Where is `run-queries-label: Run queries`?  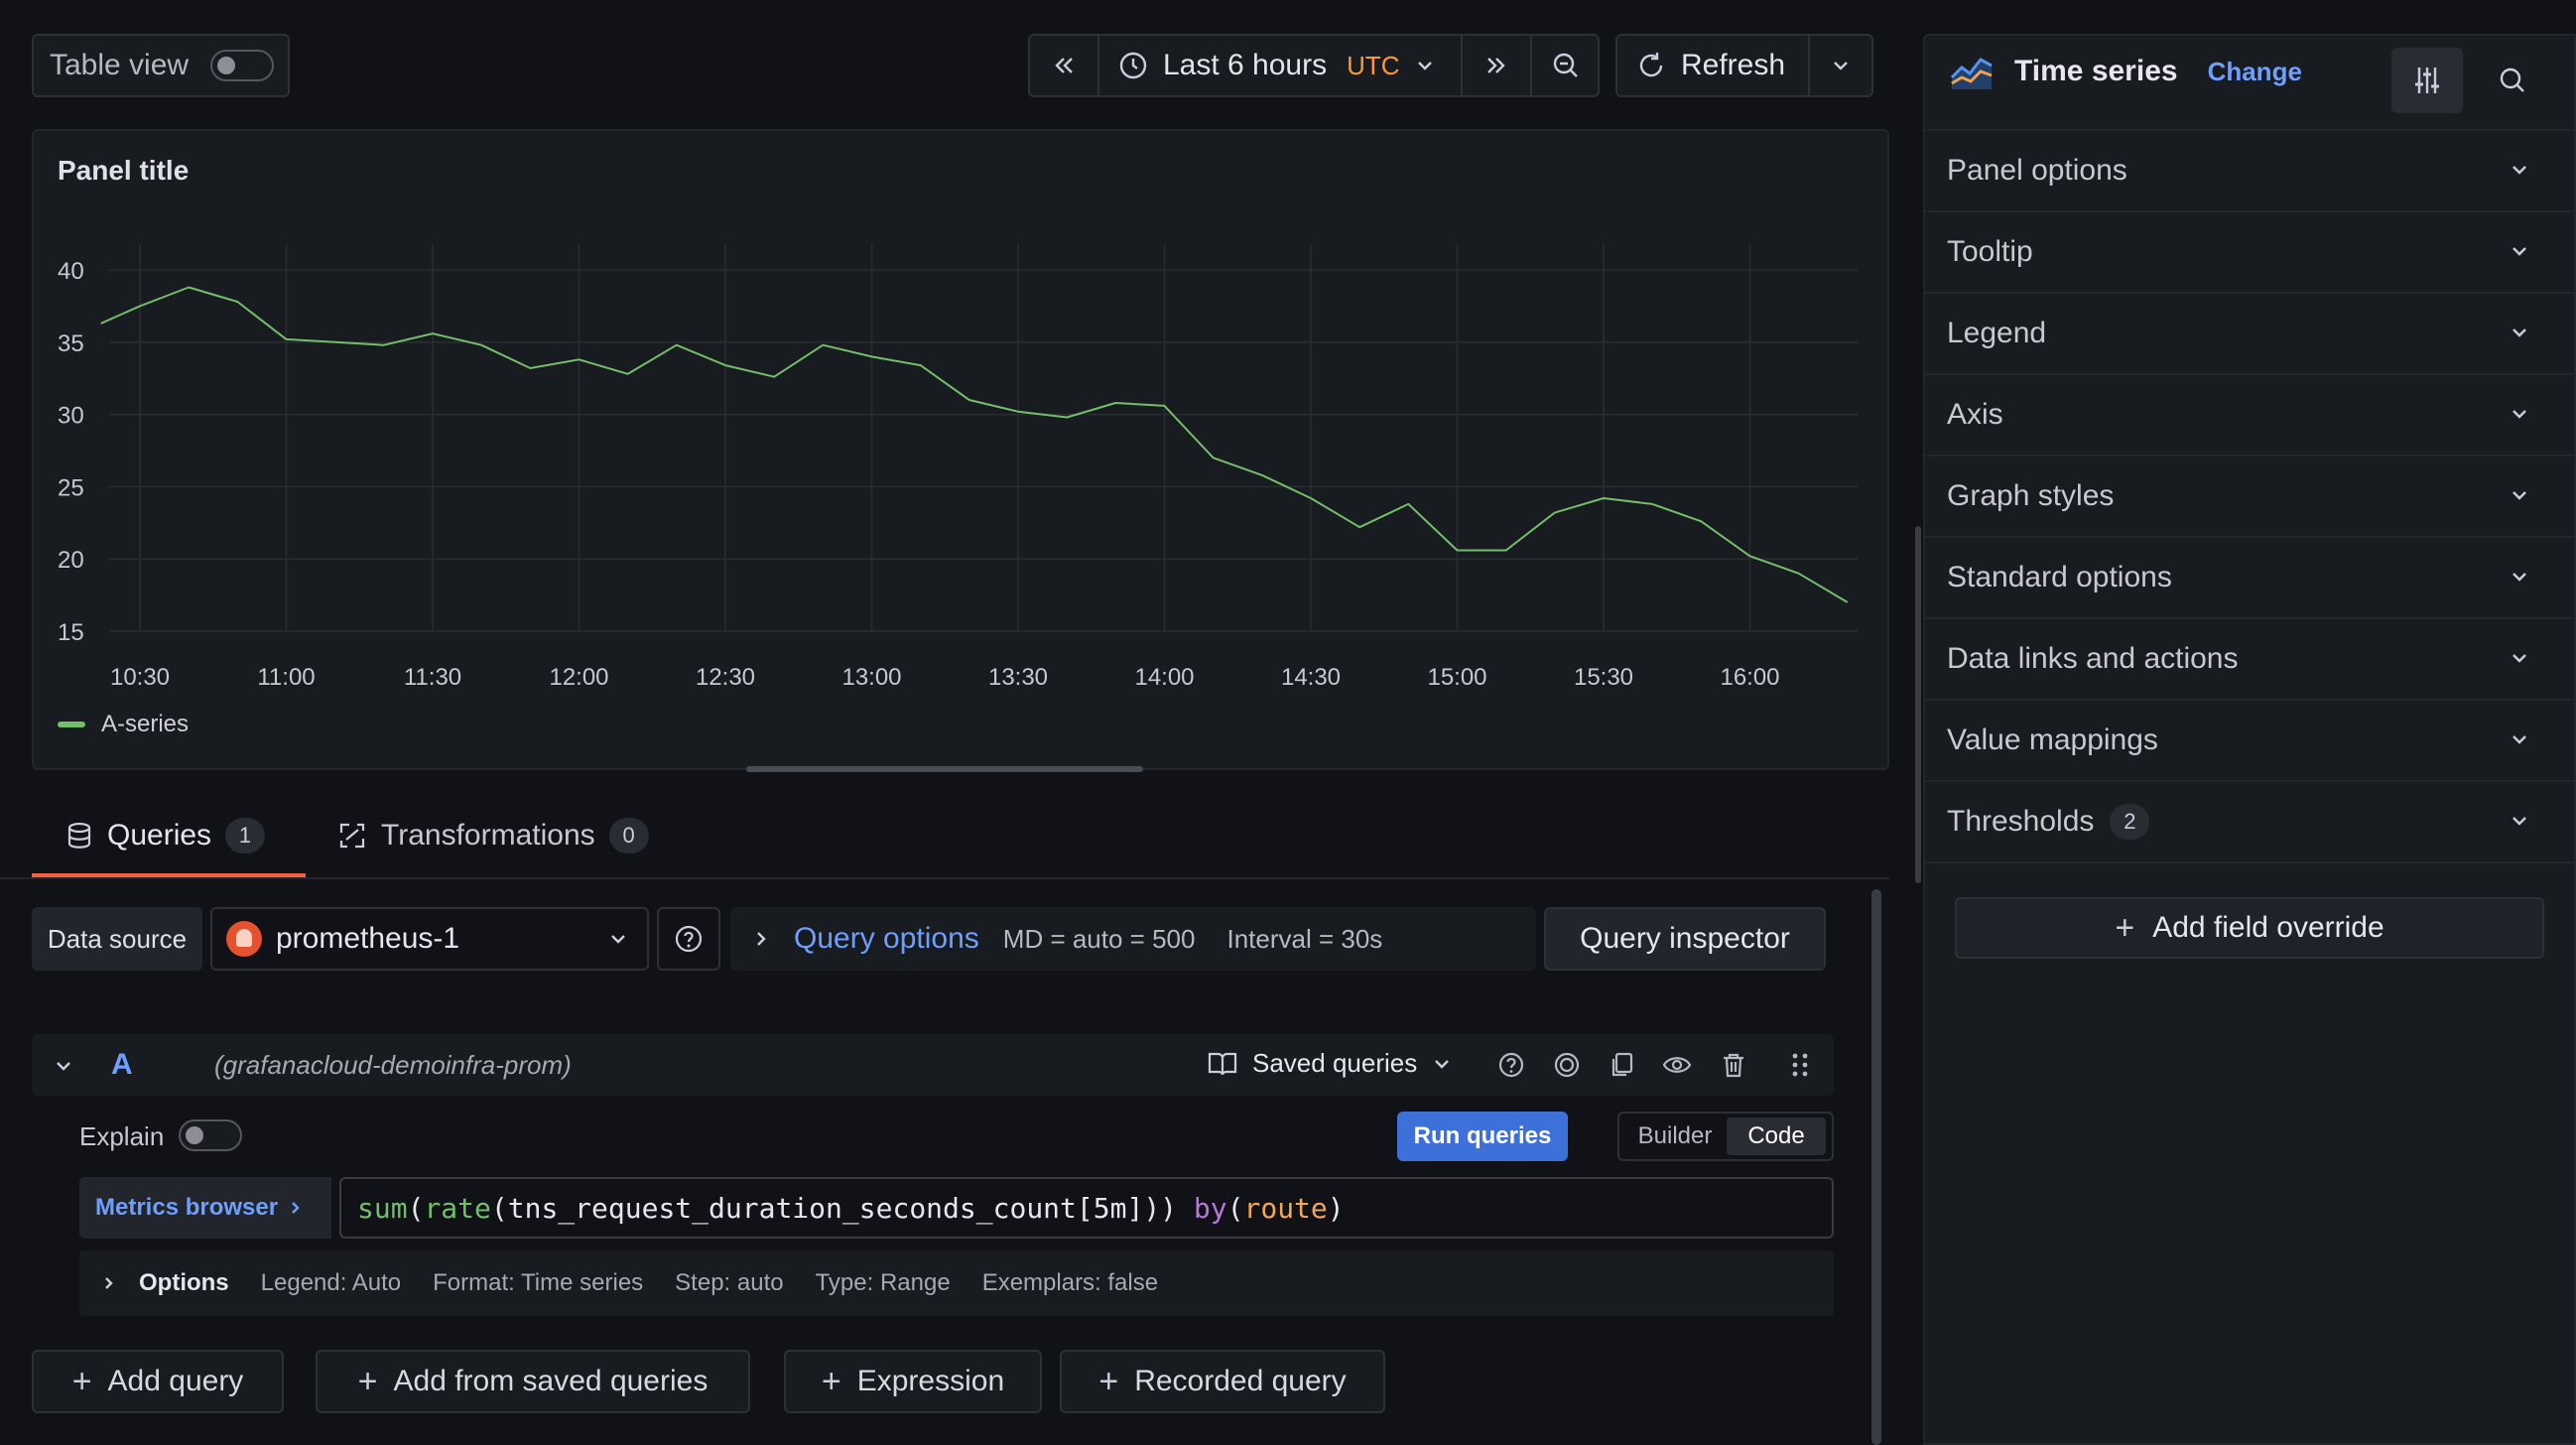
run-queries-label: Run queries is located at coordinates (1483, 1135).